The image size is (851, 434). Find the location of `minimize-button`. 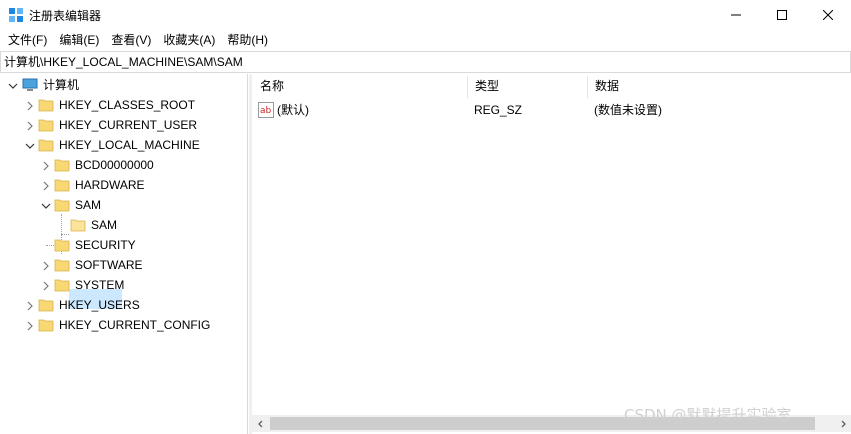

minimize-button is located at coordinates (736, 15).